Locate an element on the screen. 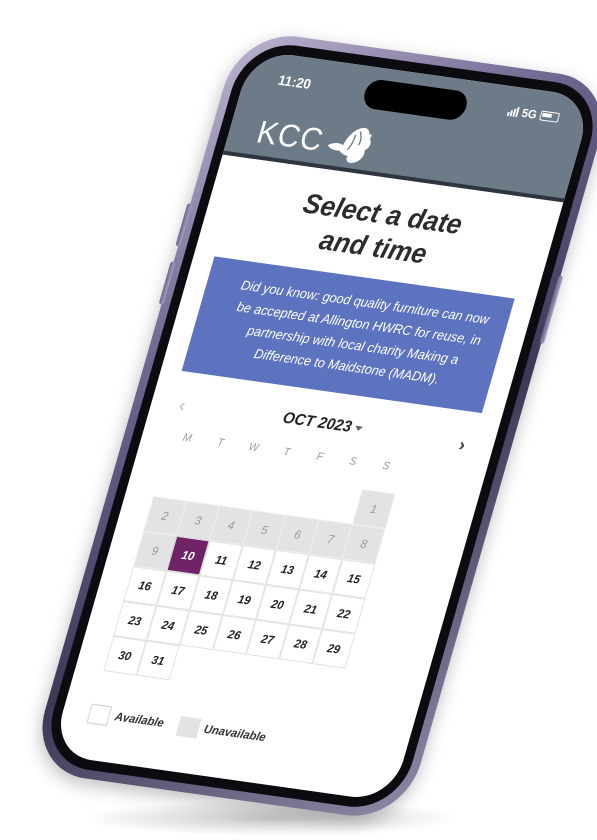  weekday-label: S is located at coordinates (386, 466).